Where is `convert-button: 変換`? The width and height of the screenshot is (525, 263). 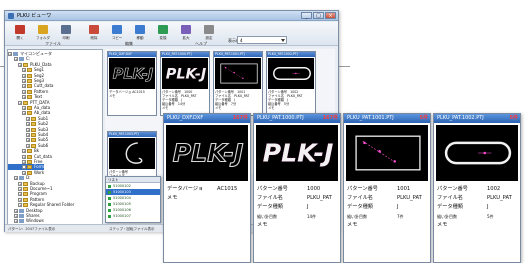 convert-button: 変換 is located at coordinates (163, 33).